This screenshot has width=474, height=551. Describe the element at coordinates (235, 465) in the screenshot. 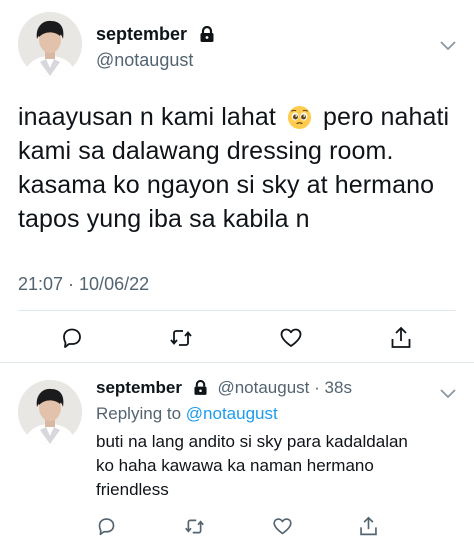

I see `reply-text-line: ko haha kawawa ka naman hermano` at that location.